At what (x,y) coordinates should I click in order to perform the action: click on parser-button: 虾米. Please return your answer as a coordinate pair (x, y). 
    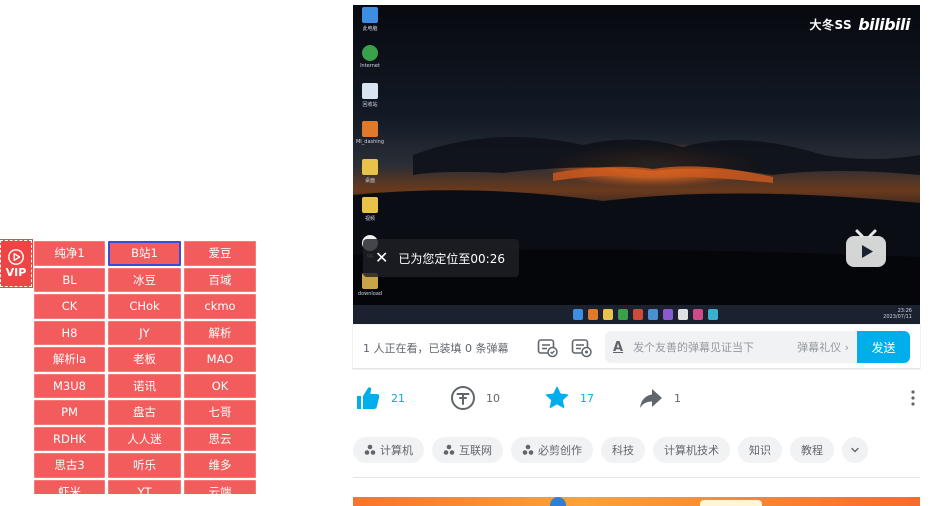
    Looking at the image, I should click on (69, 486).